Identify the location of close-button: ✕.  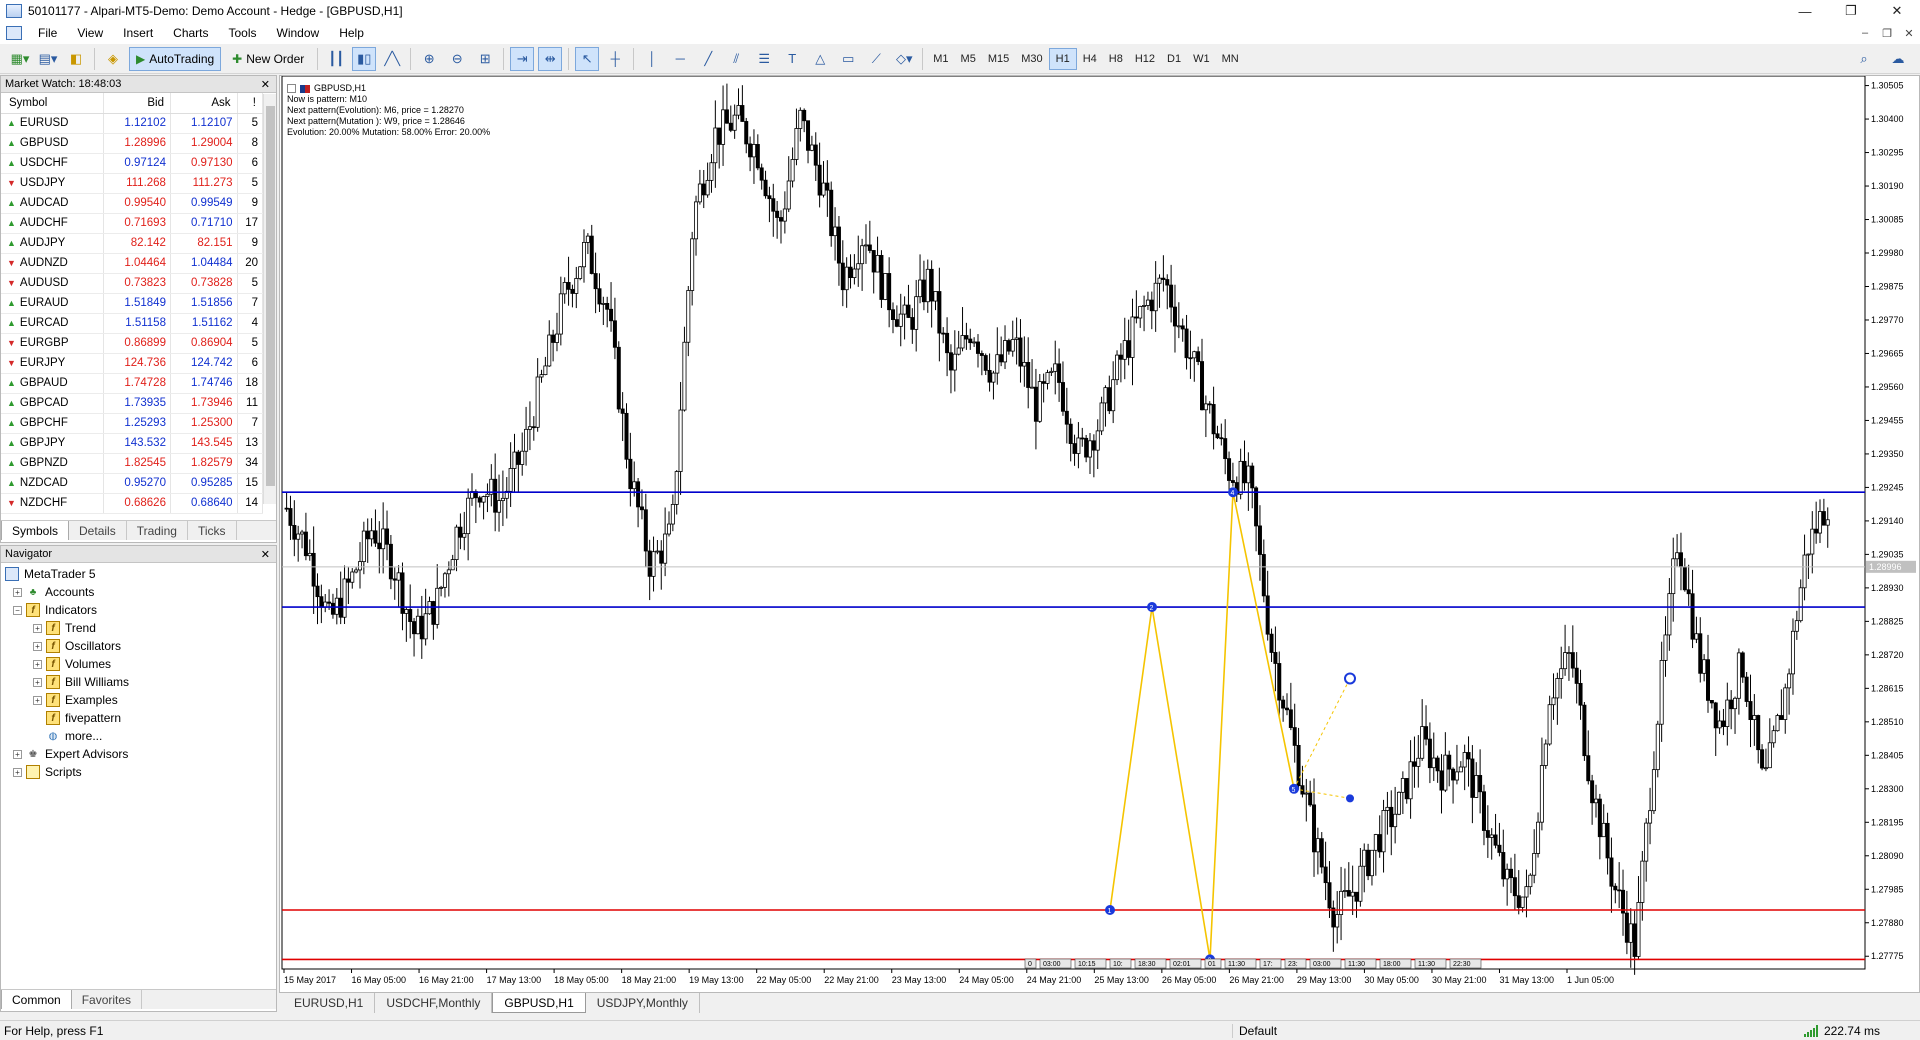
(1897, 11).